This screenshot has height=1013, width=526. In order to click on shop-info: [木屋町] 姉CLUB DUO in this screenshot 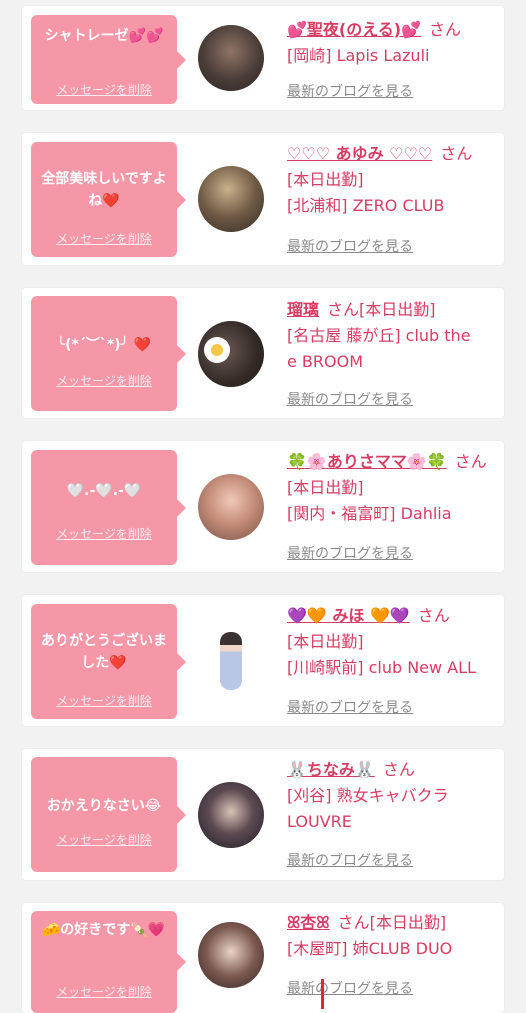, I will do `click(370, 948)`.